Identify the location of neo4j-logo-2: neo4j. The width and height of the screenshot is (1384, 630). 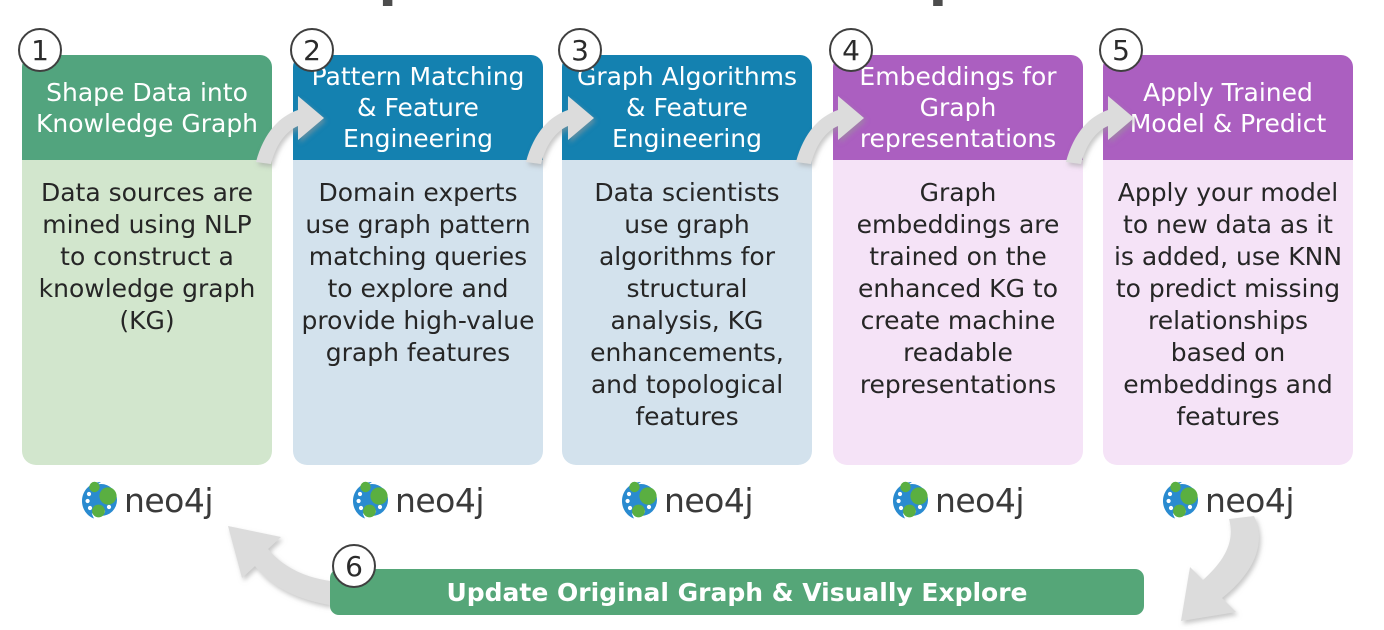
(418, 500).